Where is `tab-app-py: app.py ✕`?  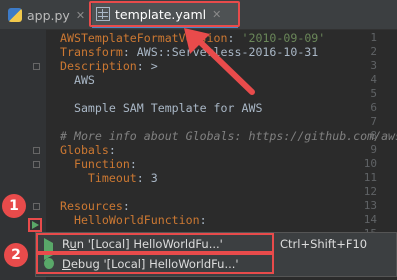 tab-app-py: app.py ✕ is located at coordinates (46, 15).